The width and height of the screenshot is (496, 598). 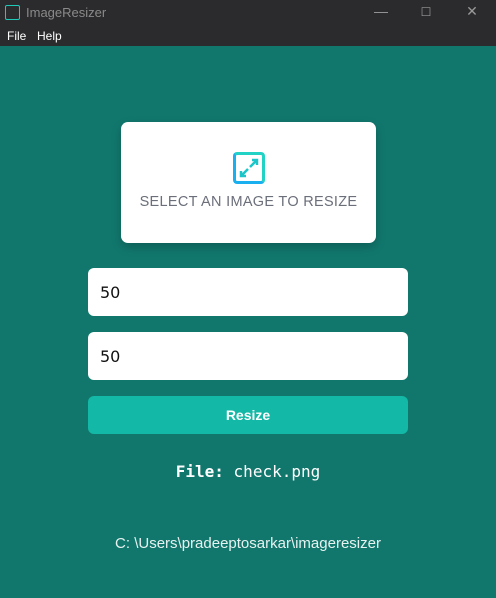 I want to click on maximize-button: ☐, so click(x=426, y=12).